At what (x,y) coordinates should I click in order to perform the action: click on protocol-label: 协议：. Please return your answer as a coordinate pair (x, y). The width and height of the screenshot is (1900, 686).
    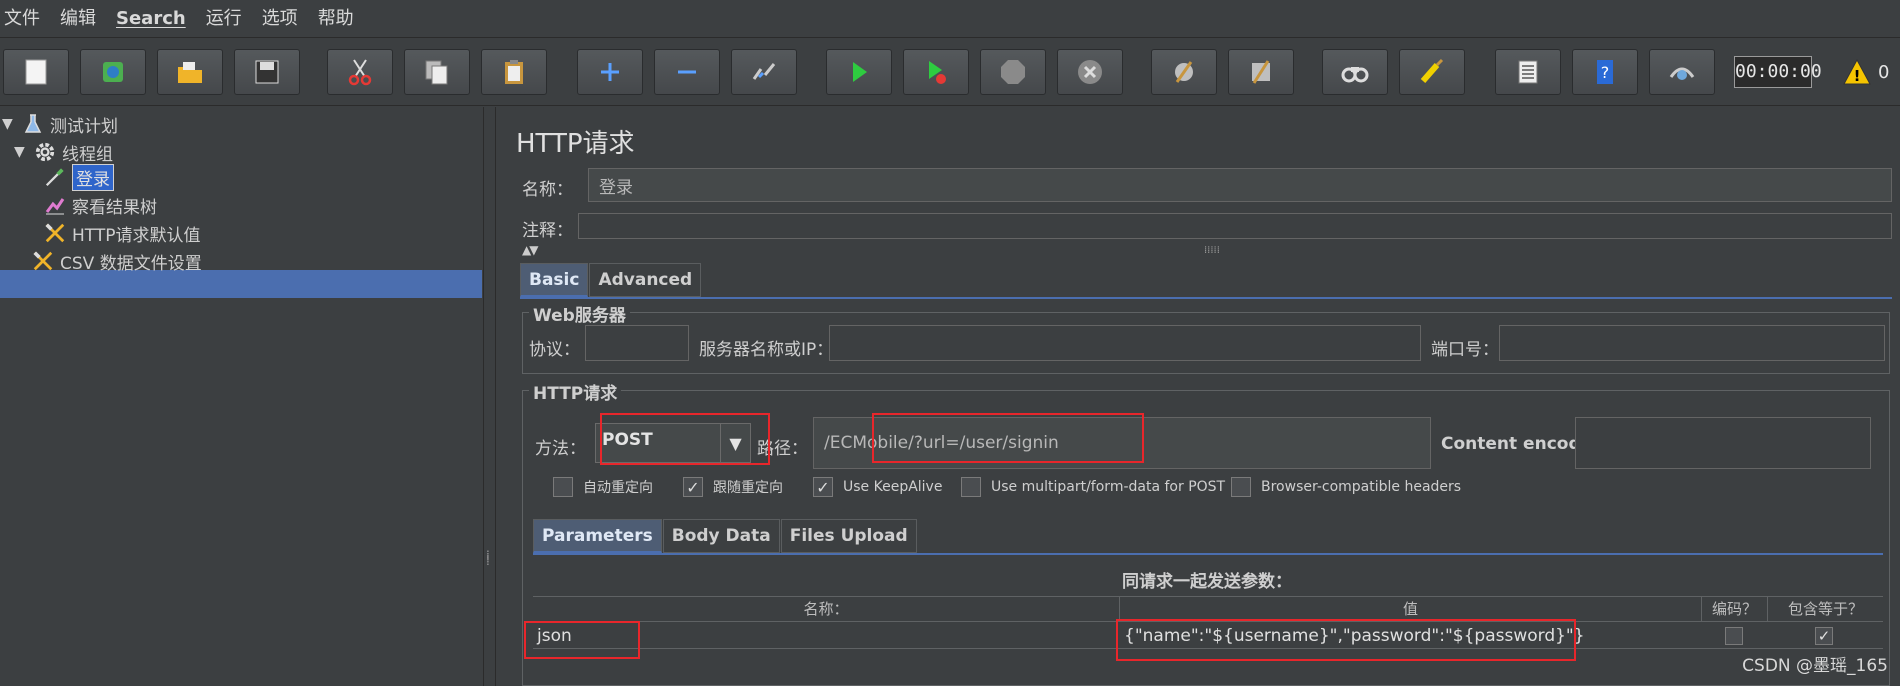
    Looking at the image, I should click on (554, 350).